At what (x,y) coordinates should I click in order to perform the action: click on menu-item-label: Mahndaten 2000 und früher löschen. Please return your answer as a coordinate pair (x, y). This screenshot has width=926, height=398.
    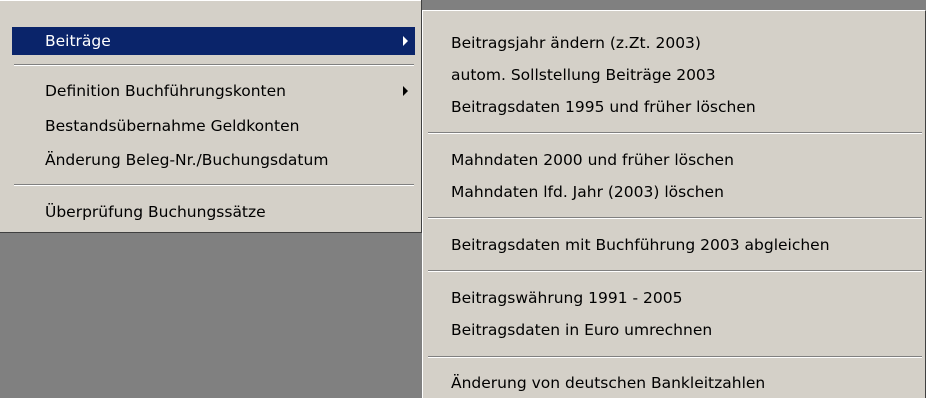
    Looking at the image, I should click on (592, 160).